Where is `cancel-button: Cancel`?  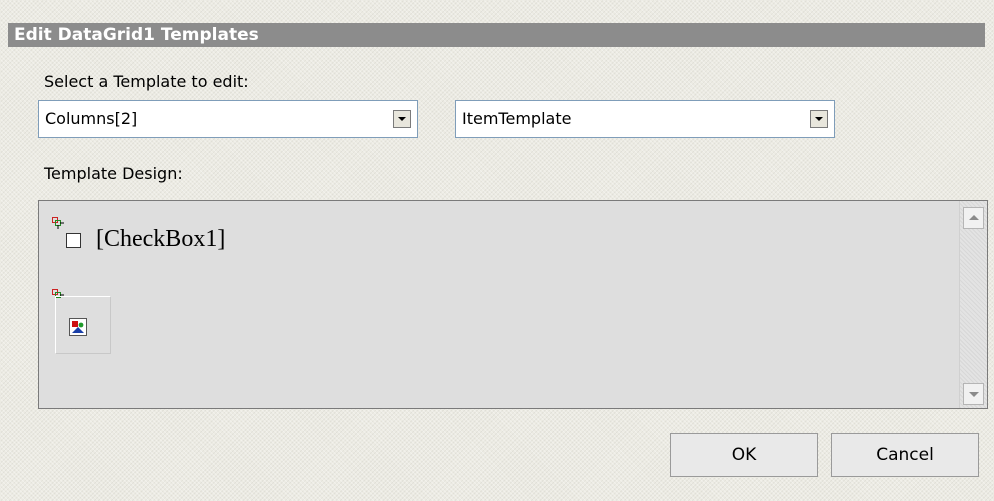 cancel-button: Cancel is located at coordinates (905, 455).